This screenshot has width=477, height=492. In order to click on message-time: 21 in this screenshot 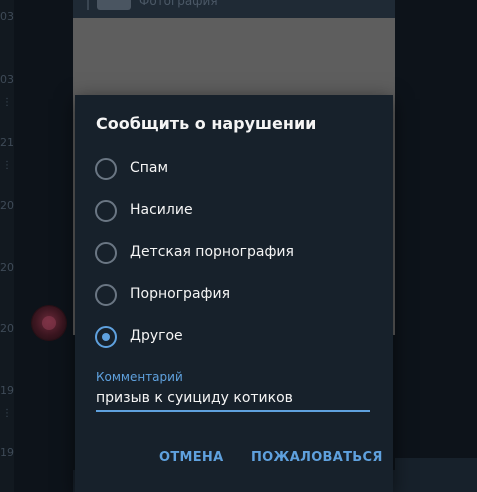, I will do `click(7, 142)`.